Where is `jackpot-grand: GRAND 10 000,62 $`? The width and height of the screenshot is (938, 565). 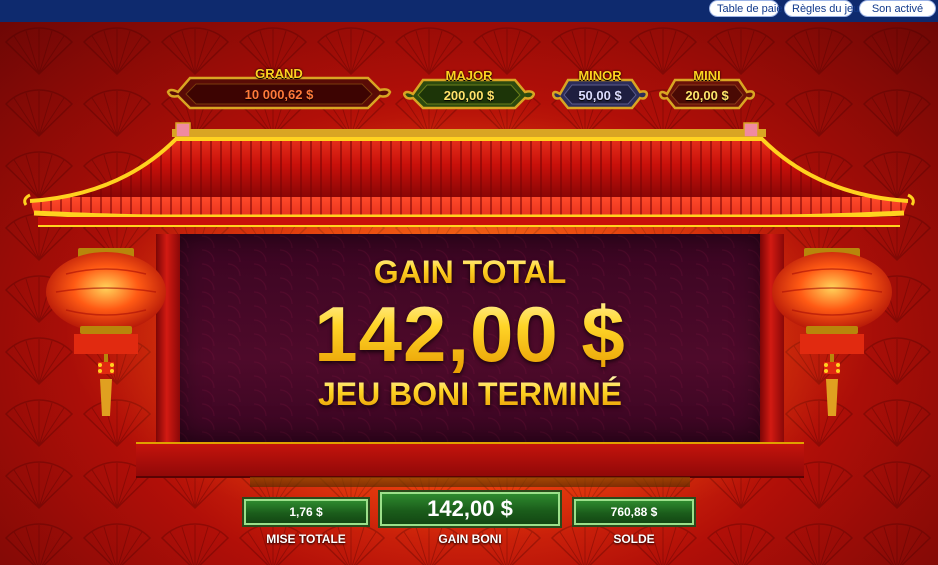 jackpot-grand: GRAND 10 000,62 $ is located at coordinates (279, 91).